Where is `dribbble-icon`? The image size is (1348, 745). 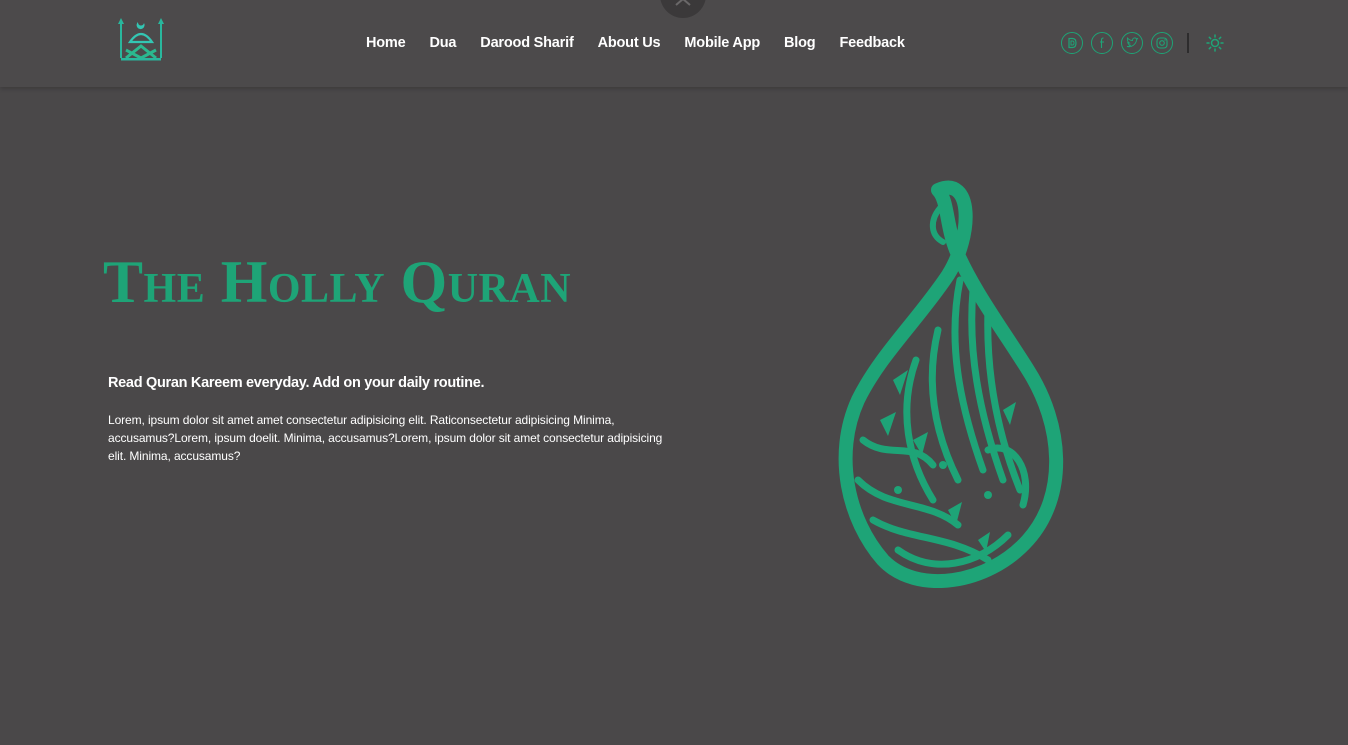
dribbble-icon is located at coordinates (1072, 43).